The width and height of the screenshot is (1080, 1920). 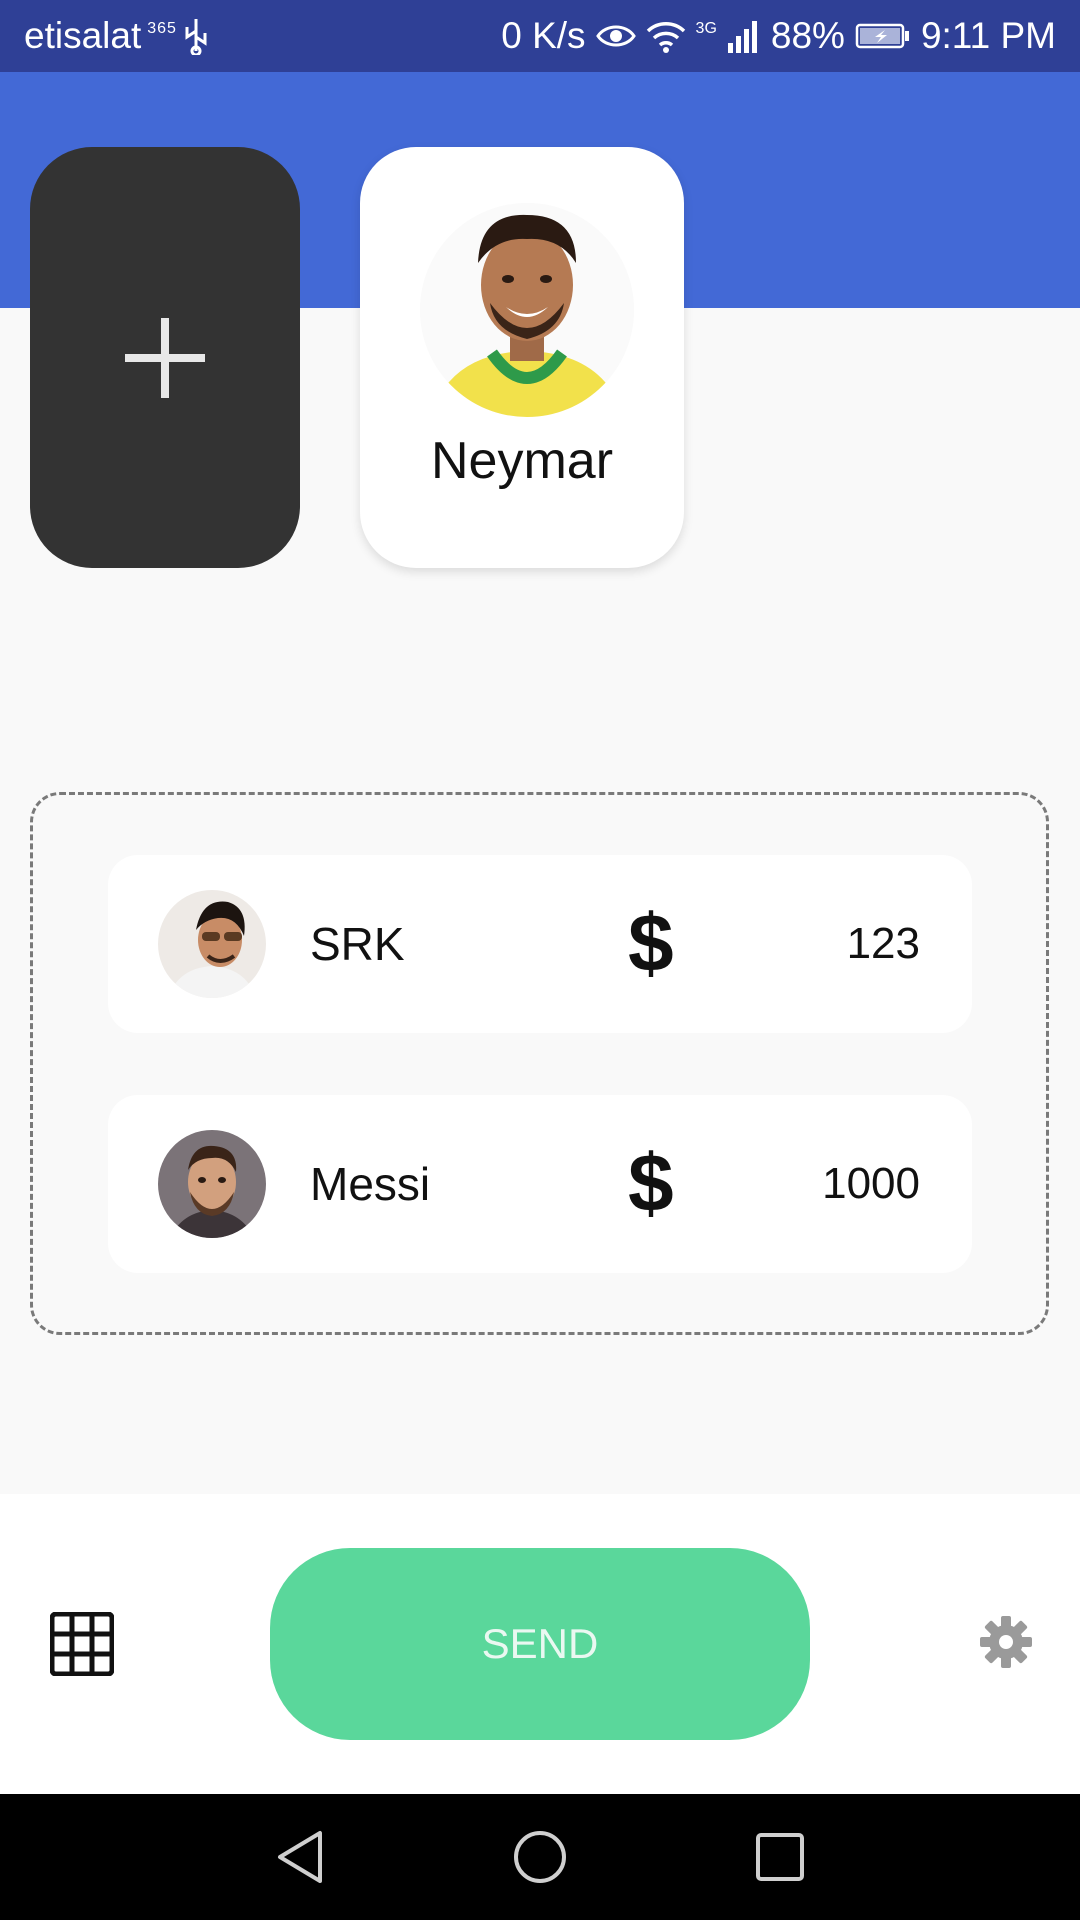 What do you see at coordinates (302, 1857) in the screenshot?
I see `back-icon` at bounding box center [302, 1857].